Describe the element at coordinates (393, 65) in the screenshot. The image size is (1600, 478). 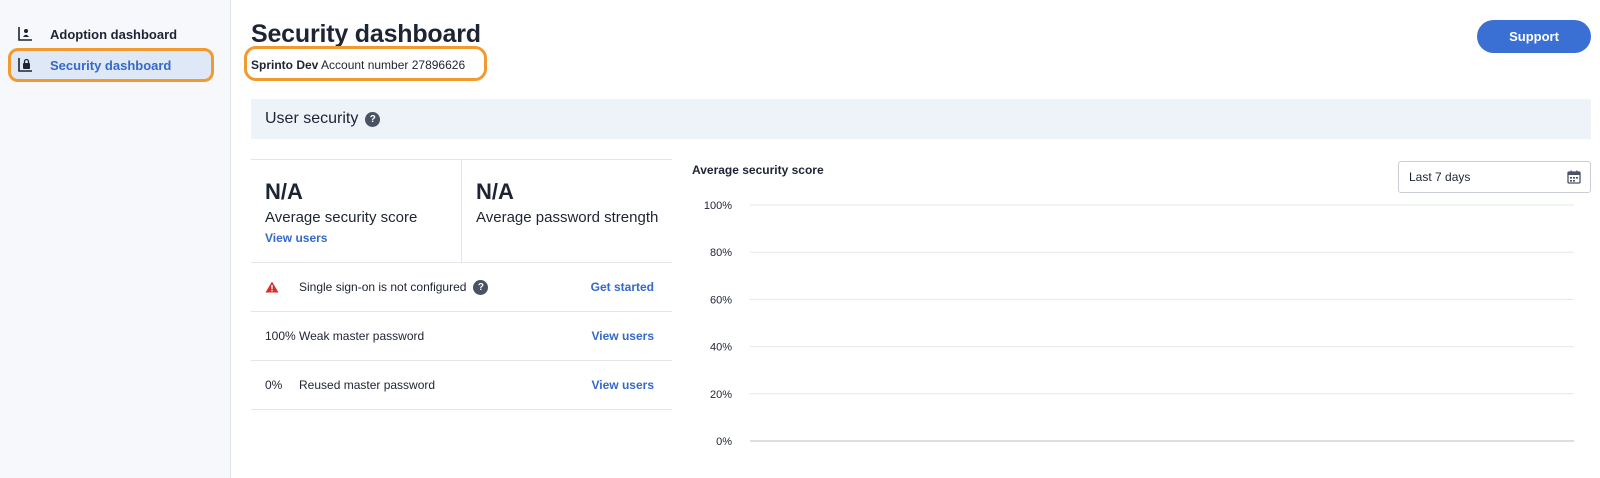
I see `account-number: Account number 27896626` at that location.